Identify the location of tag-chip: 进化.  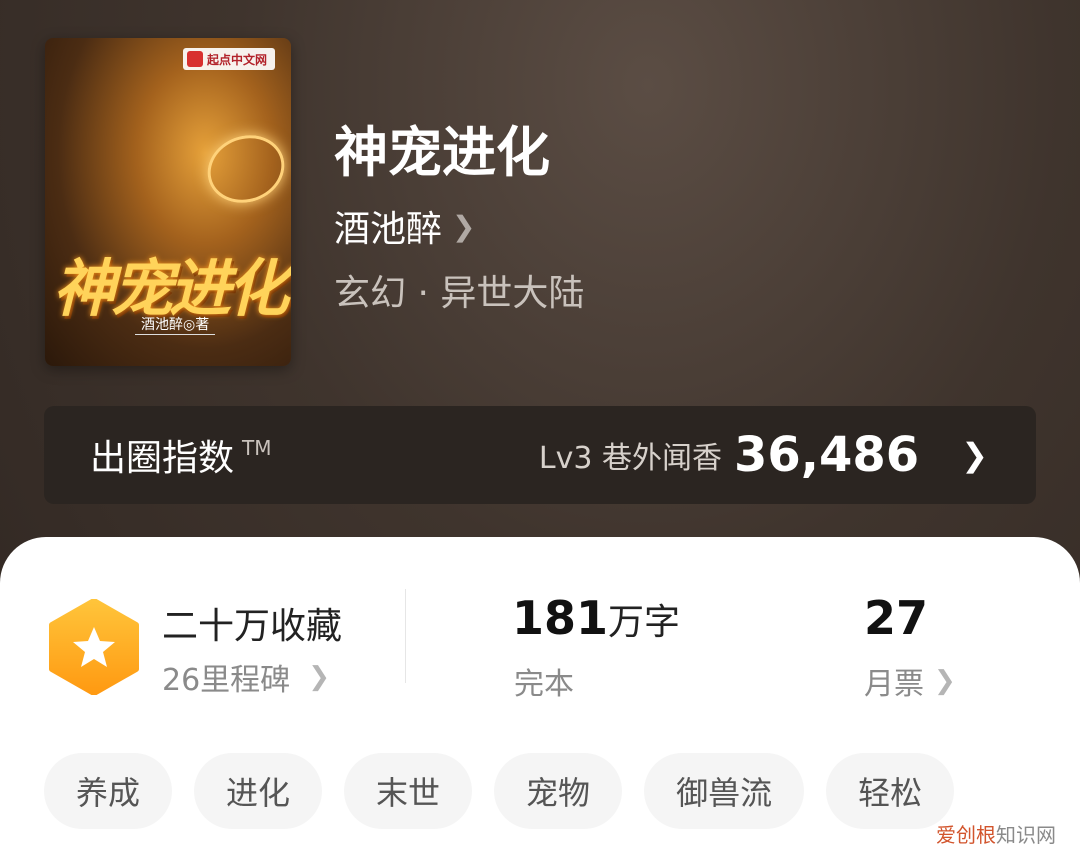
(258, 791).